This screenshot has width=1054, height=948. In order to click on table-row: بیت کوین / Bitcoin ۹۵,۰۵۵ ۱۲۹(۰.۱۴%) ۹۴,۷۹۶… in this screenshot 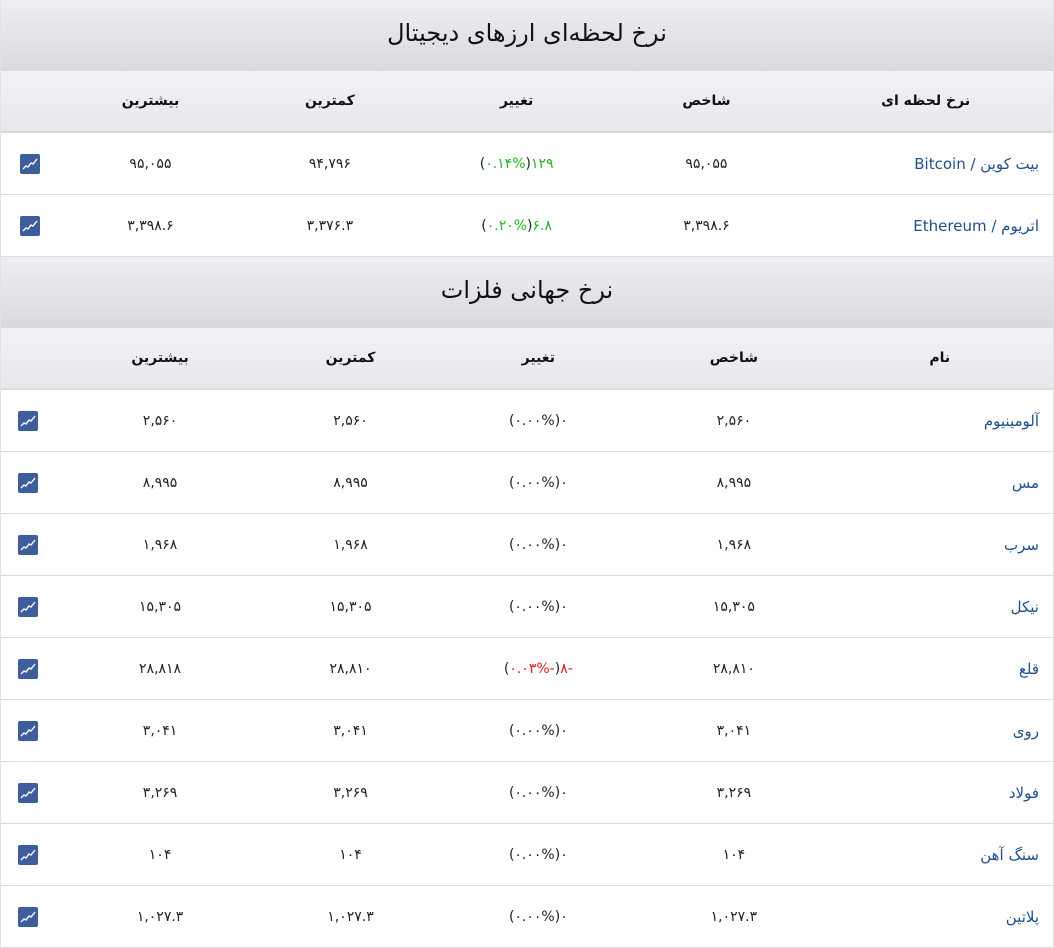, I will do `click(527, 163)`.